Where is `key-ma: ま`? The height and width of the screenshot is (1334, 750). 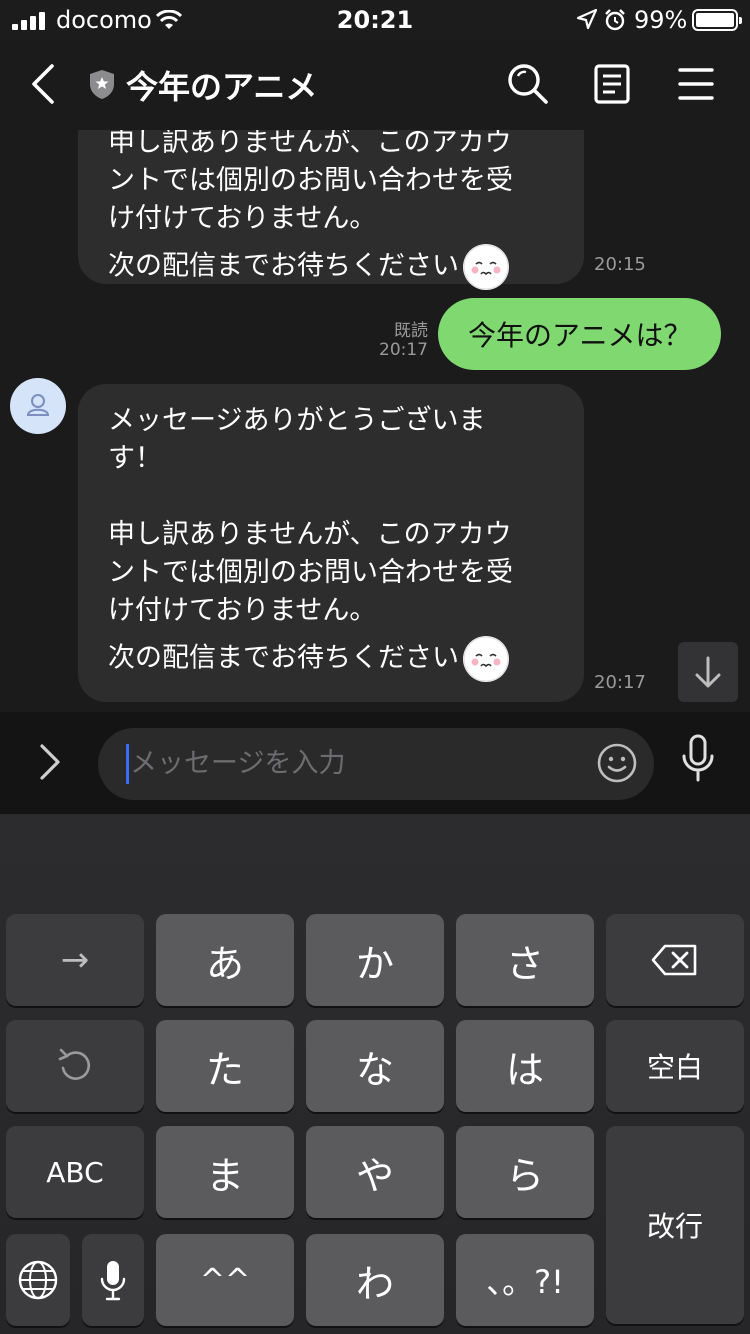
key-ma: ま is located at coordinates (225, 1172).